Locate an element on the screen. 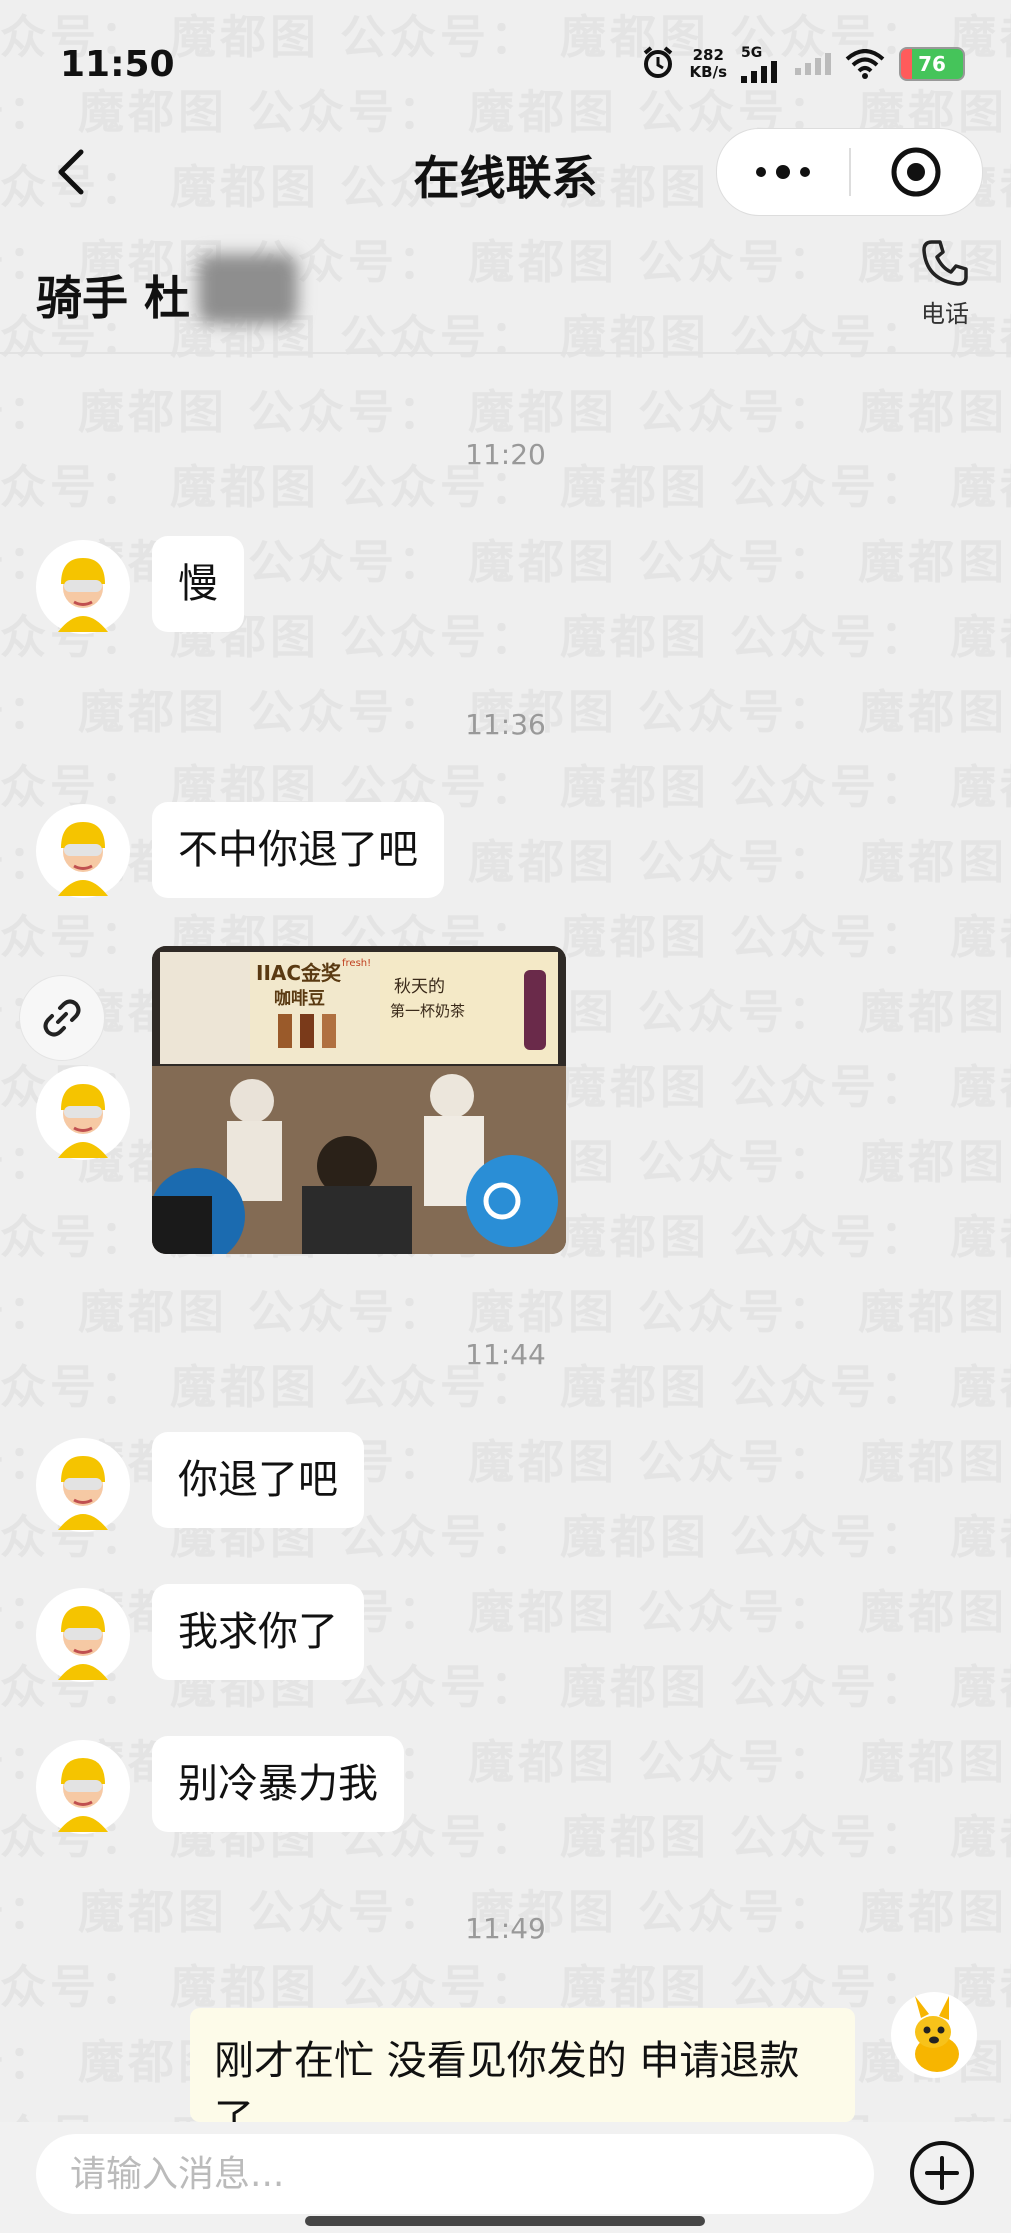 This screenshot has width=1011, height=2233. signal-5g: 5G is located at coordinates (761, 64).